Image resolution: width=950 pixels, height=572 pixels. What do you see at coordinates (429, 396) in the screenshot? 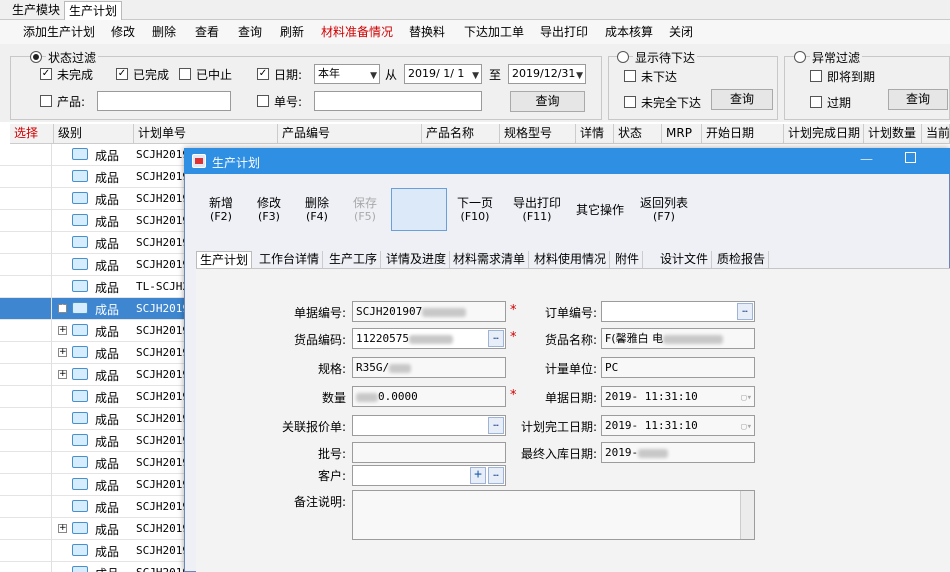
I see `qty-field: 0.0000` at bounding box center [429, 396].